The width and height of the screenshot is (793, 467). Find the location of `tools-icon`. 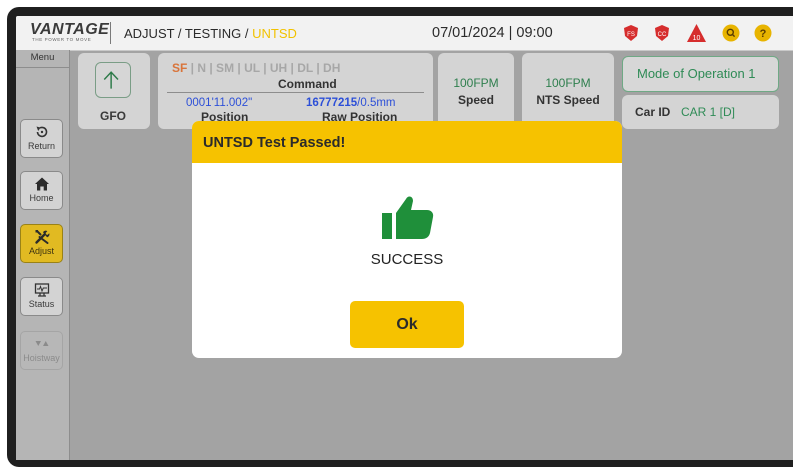

tools-icon is located at coordinates (41, 237).